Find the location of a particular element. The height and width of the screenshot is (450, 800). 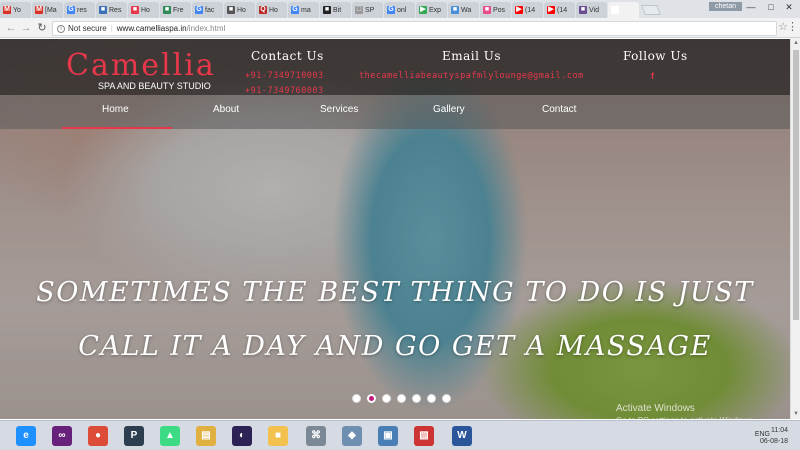

hero-headline-line-2: CALL IT A DAY AND GO GET A MASSAGE is located at coordinates (395, 346).